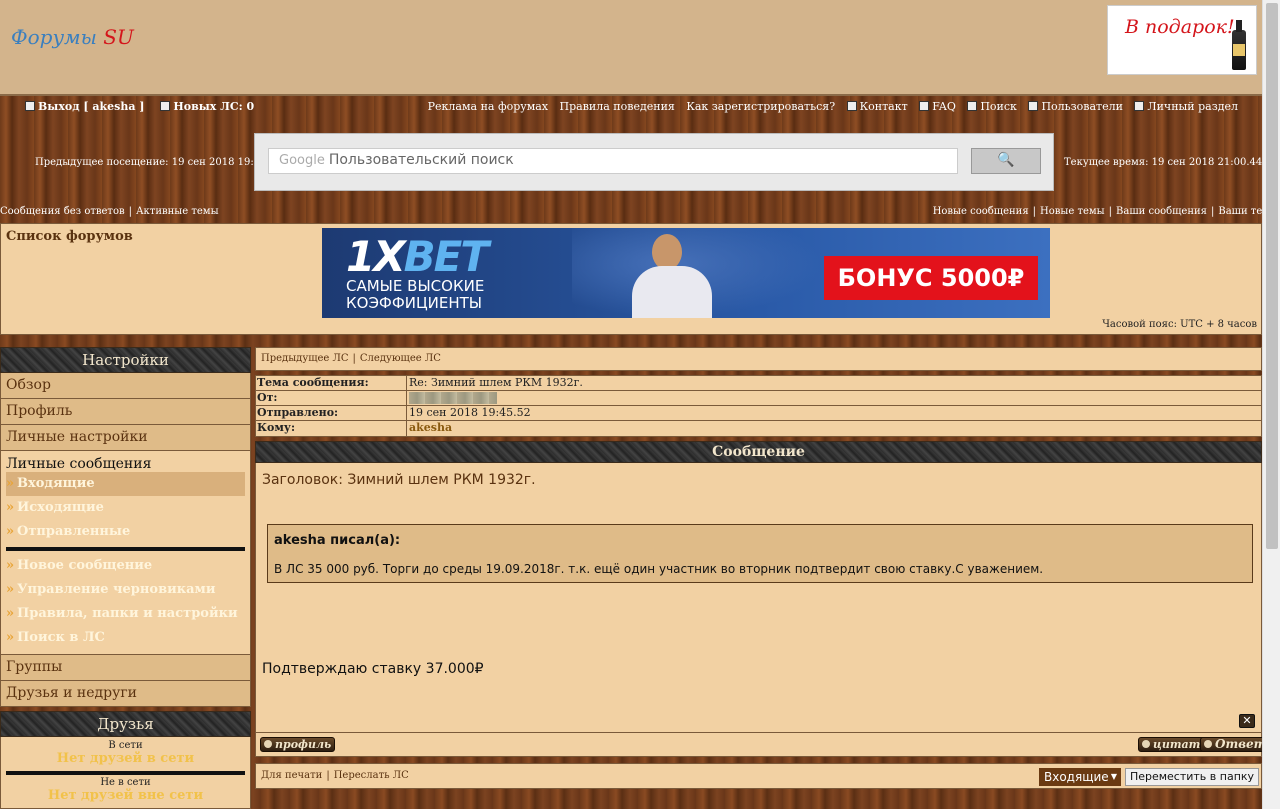 The width and height of the screenshot is (1280, 809). What do you see at coordinates (1139, 106) in the screenshot?
I see `personal-icon` at bounding box center [1139, 106].